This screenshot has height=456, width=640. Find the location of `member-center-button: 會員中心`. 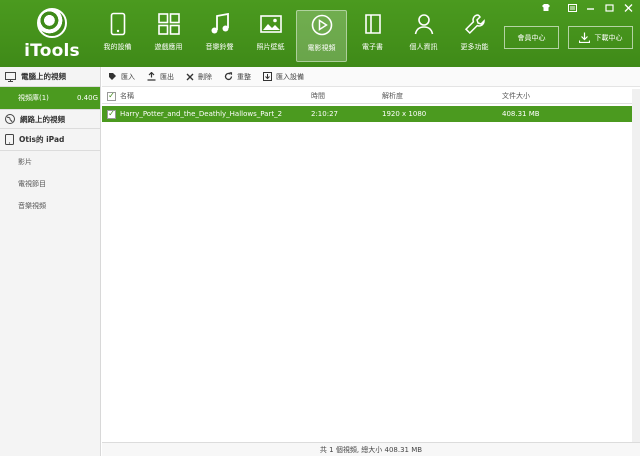

member-center-button: 會員中心 is located at coordinates (531, 37).